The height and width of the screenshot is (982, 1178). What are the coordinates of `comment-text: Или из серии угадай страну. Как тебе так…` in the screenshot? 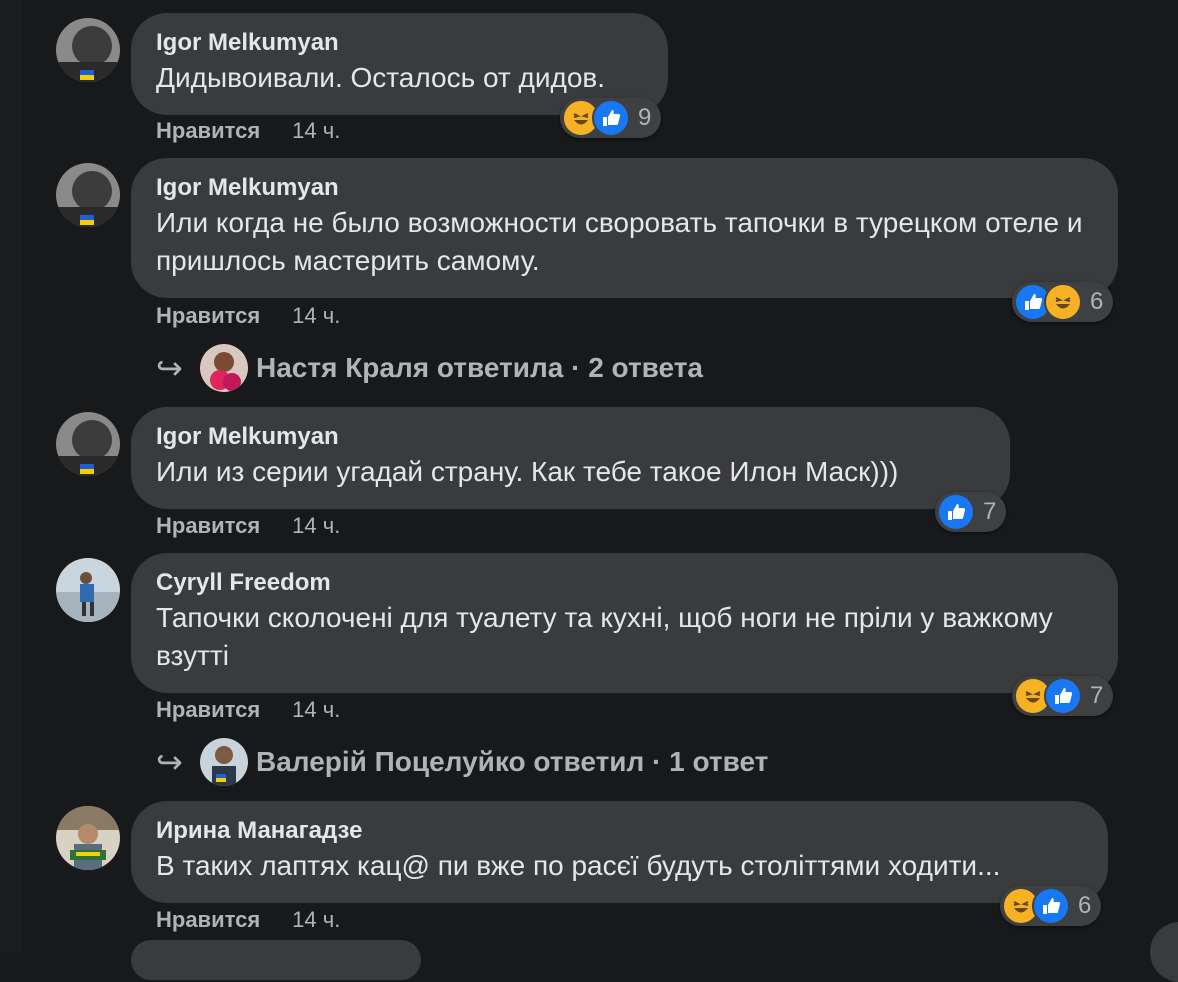 It's located at (527, 471).